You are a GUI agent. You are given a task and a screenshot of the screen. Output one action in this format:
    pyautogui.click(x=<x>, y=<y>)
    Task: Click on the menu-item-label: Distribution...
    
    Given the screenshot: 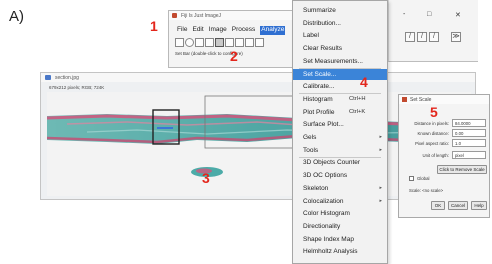 What is the action you would take?
    pyautogui.click(x=322, y=23)
    